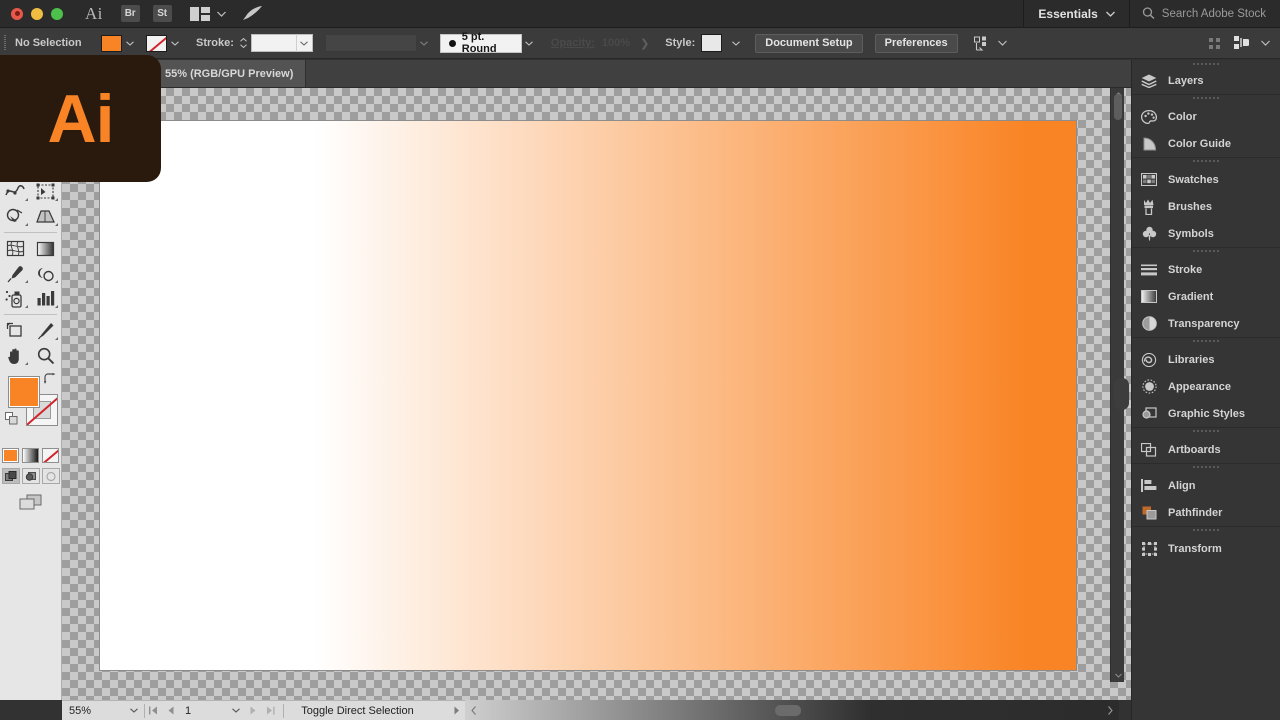  I want to click on stroke-weight-input, so click(281, 43).